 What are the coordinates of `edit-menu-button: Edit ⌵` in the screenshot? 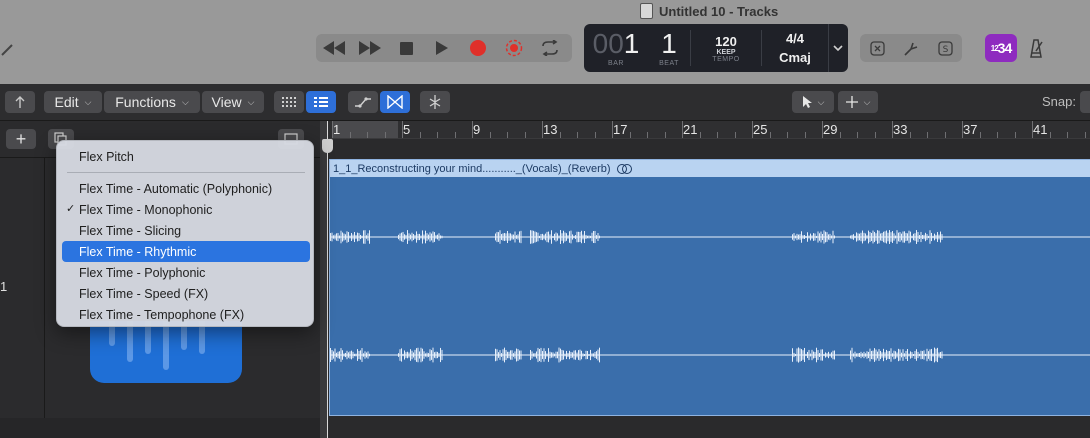 It's located at (73, 102).